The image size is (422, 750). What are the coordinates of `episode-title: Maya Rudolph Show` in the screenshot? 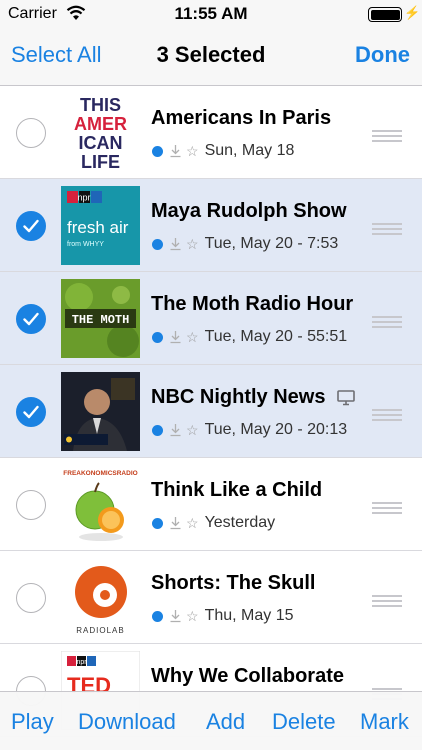 It's located at (249, 211).